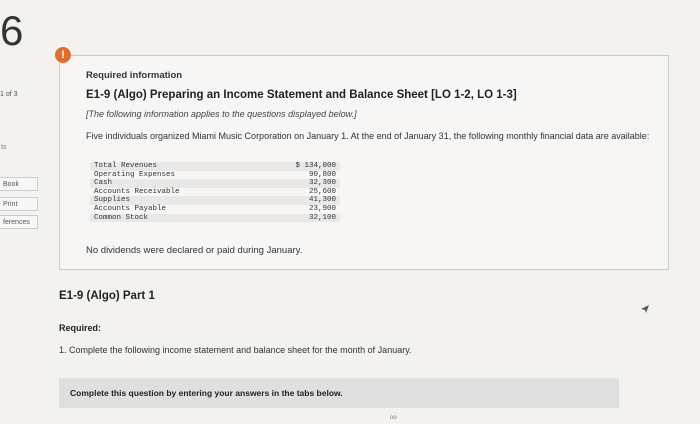 The height and width of the screenshot is (424, 700). What do you see at coordinates (137, 191) in the screenshot?
I see `row-label: Accounts Receivable` at bounding box center [137, 191].